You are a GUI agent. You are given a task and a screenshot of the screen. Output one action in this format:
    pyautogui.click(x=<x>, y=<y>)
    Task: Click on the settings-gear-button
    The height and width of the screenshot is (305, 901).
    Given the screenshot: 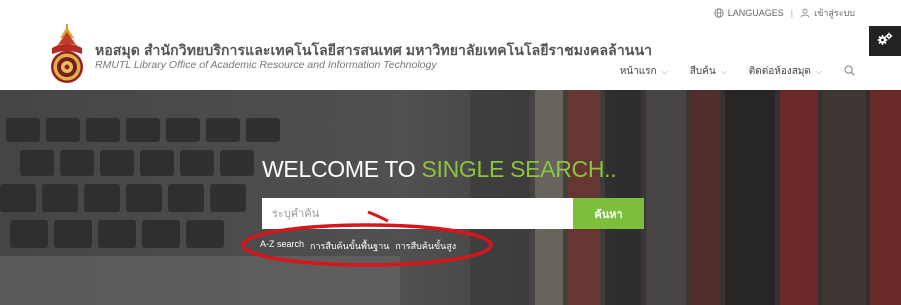 What is the action you would take?
    pyautogui.click(x=885, y=41)
    